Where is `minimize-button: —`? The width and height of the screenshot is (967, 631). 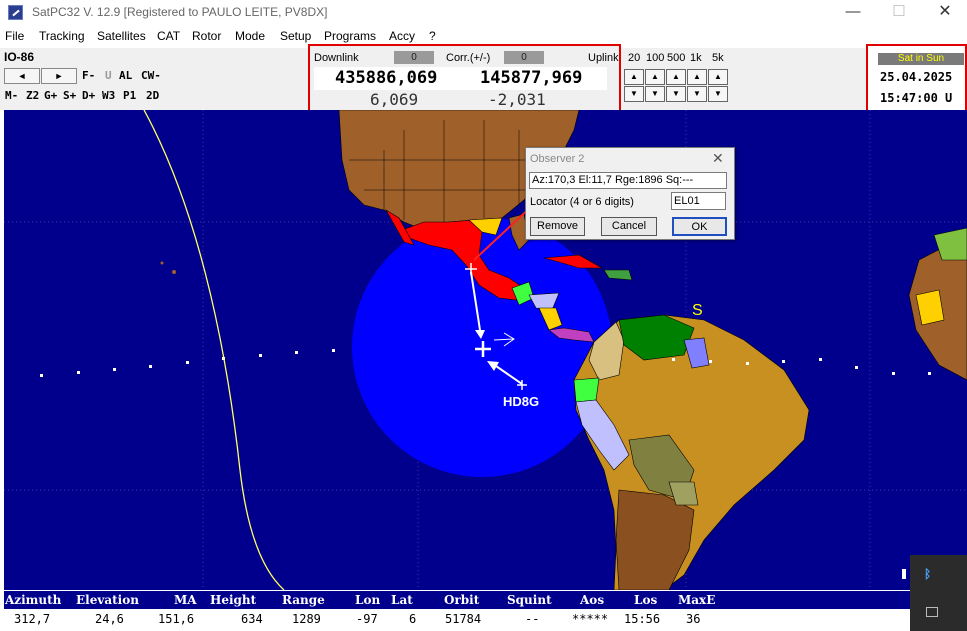 minimize-button: — is located at coordinates (853, 13).